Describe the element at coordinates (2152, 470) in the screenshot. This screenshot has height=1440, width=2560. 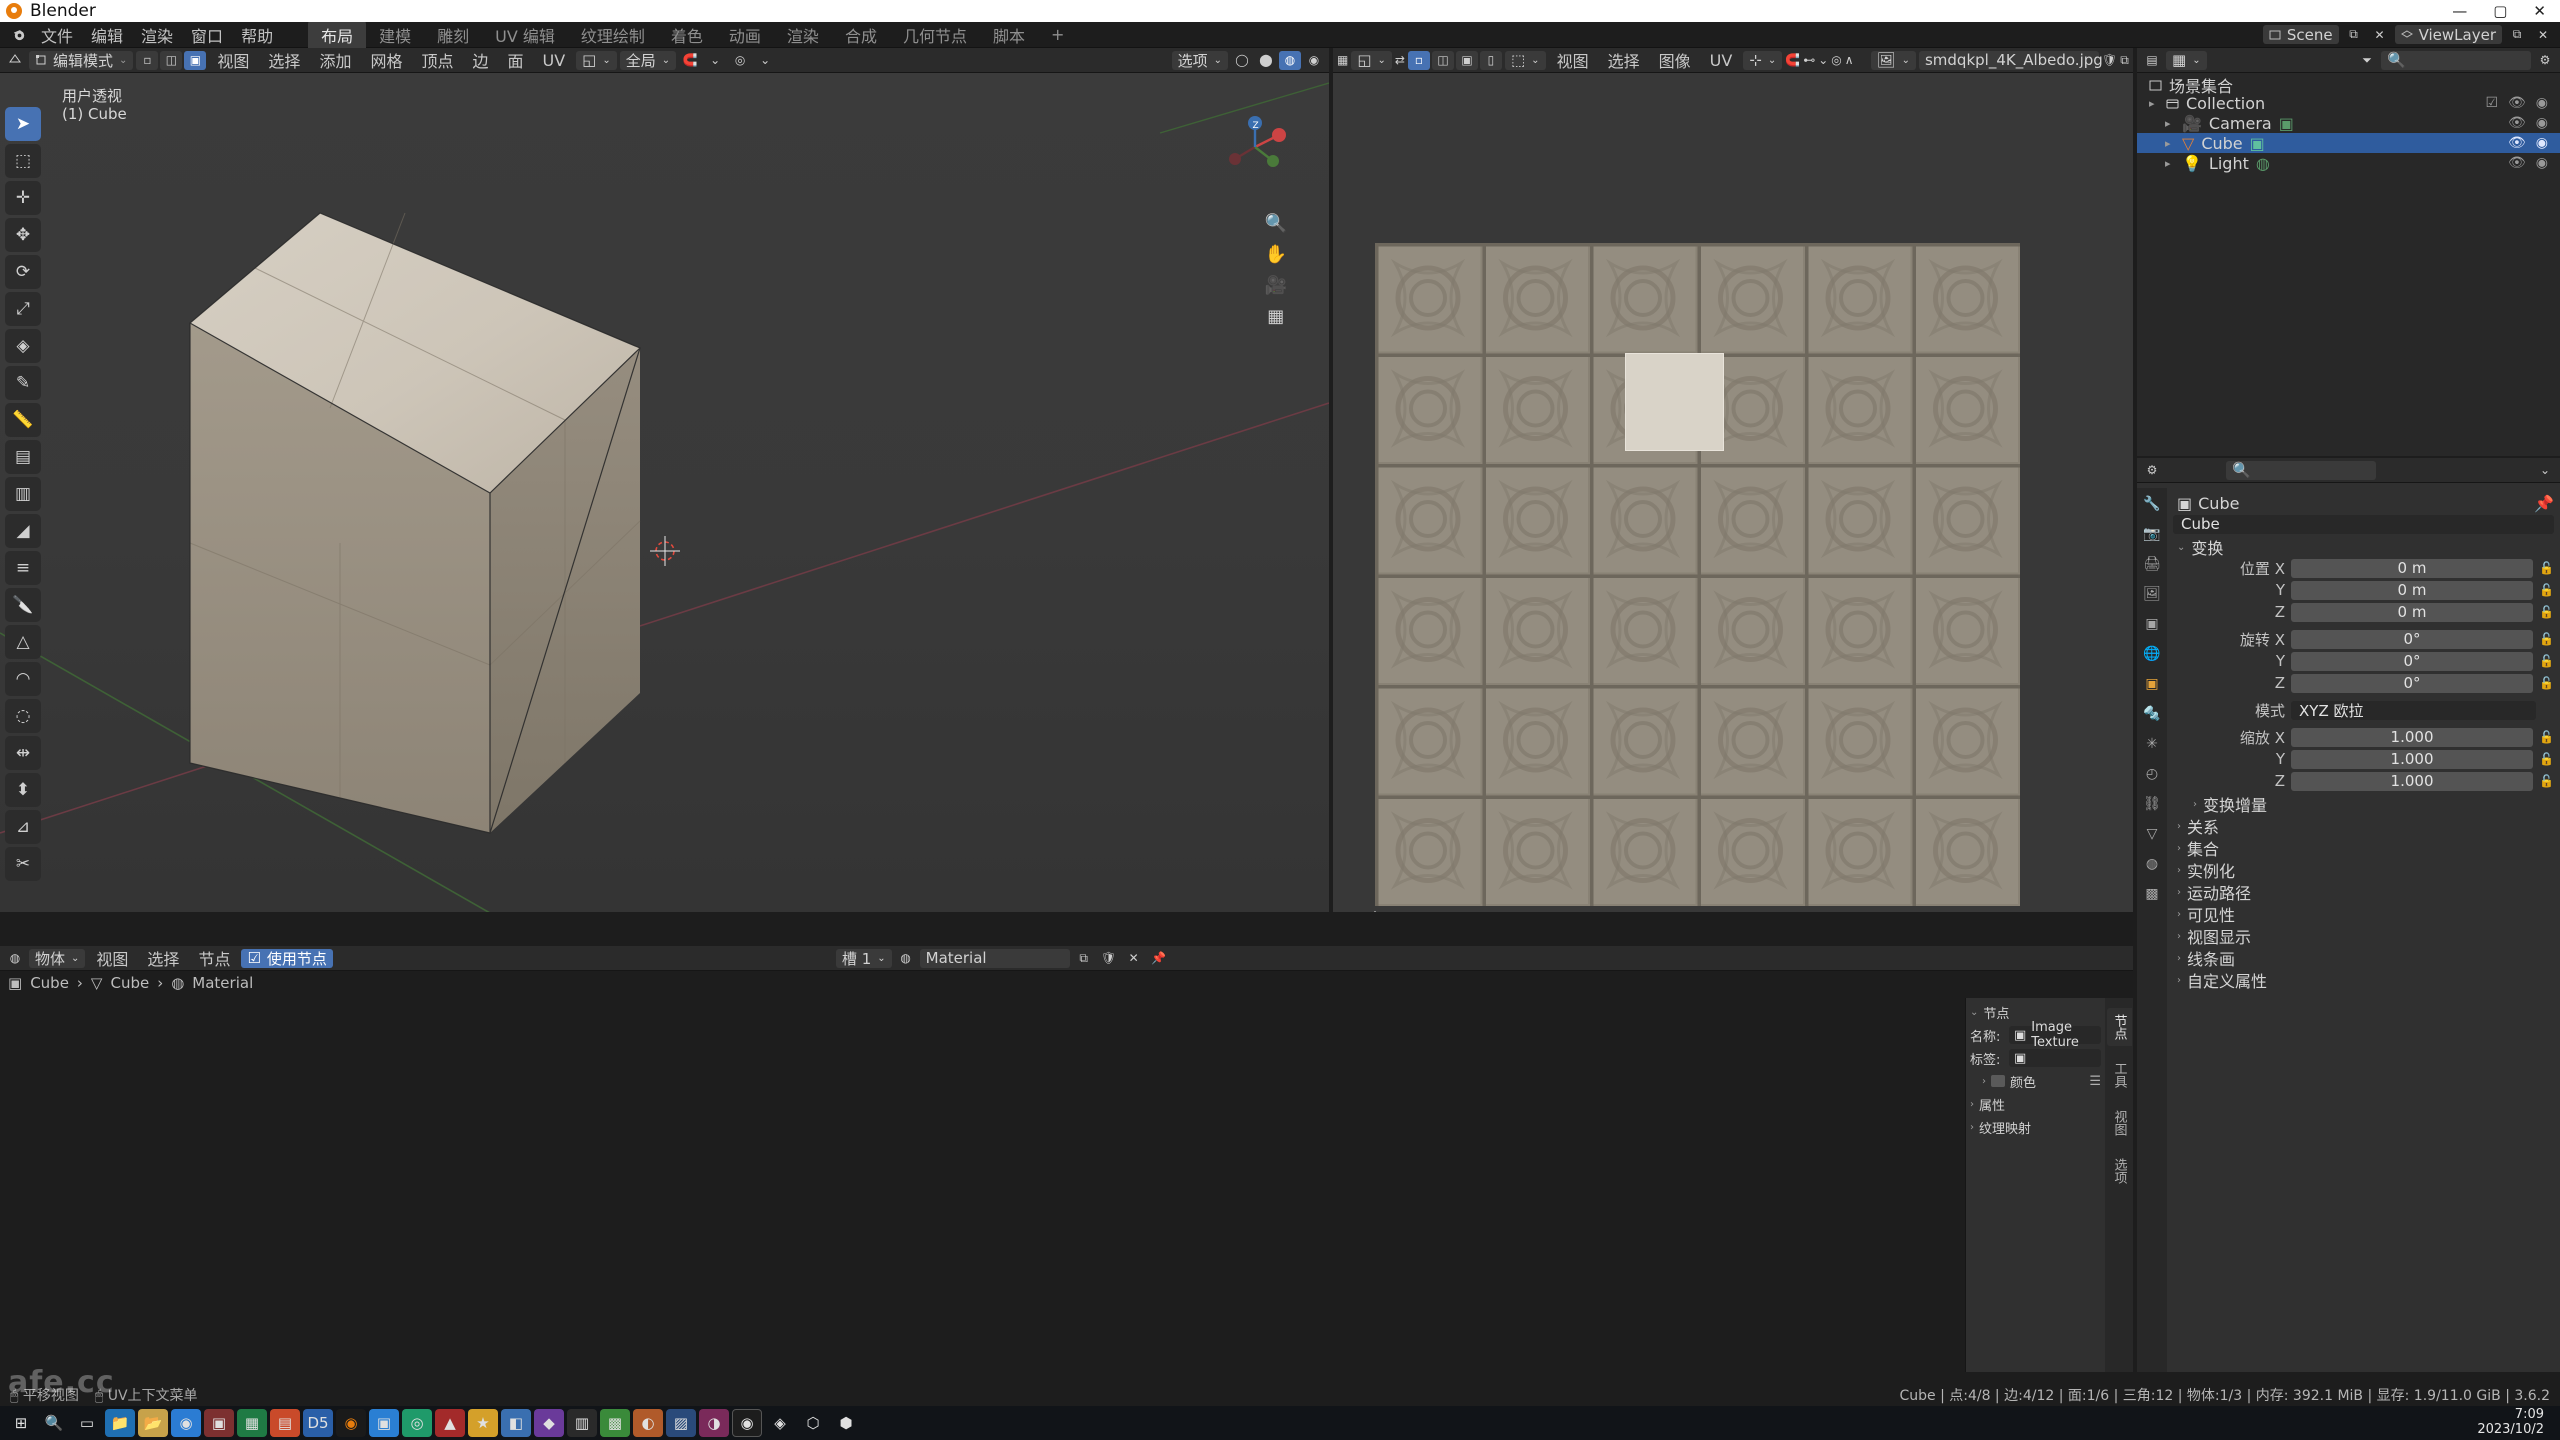
I see `properties-editor-type-icon: ⚙` at that location.